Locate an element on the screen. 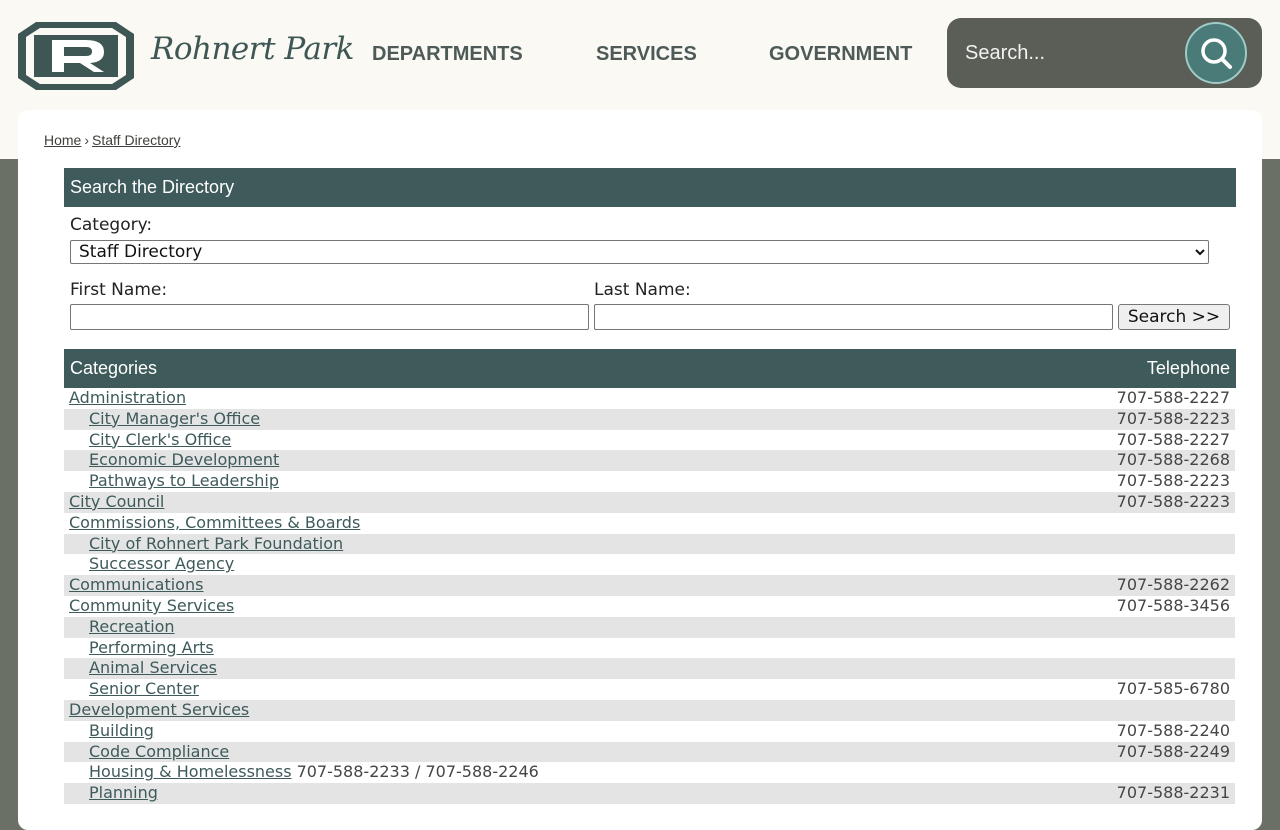 The image size is (1280, 830). row-name-cell: Pathways to Leadership is located at coordinates (184, 481).